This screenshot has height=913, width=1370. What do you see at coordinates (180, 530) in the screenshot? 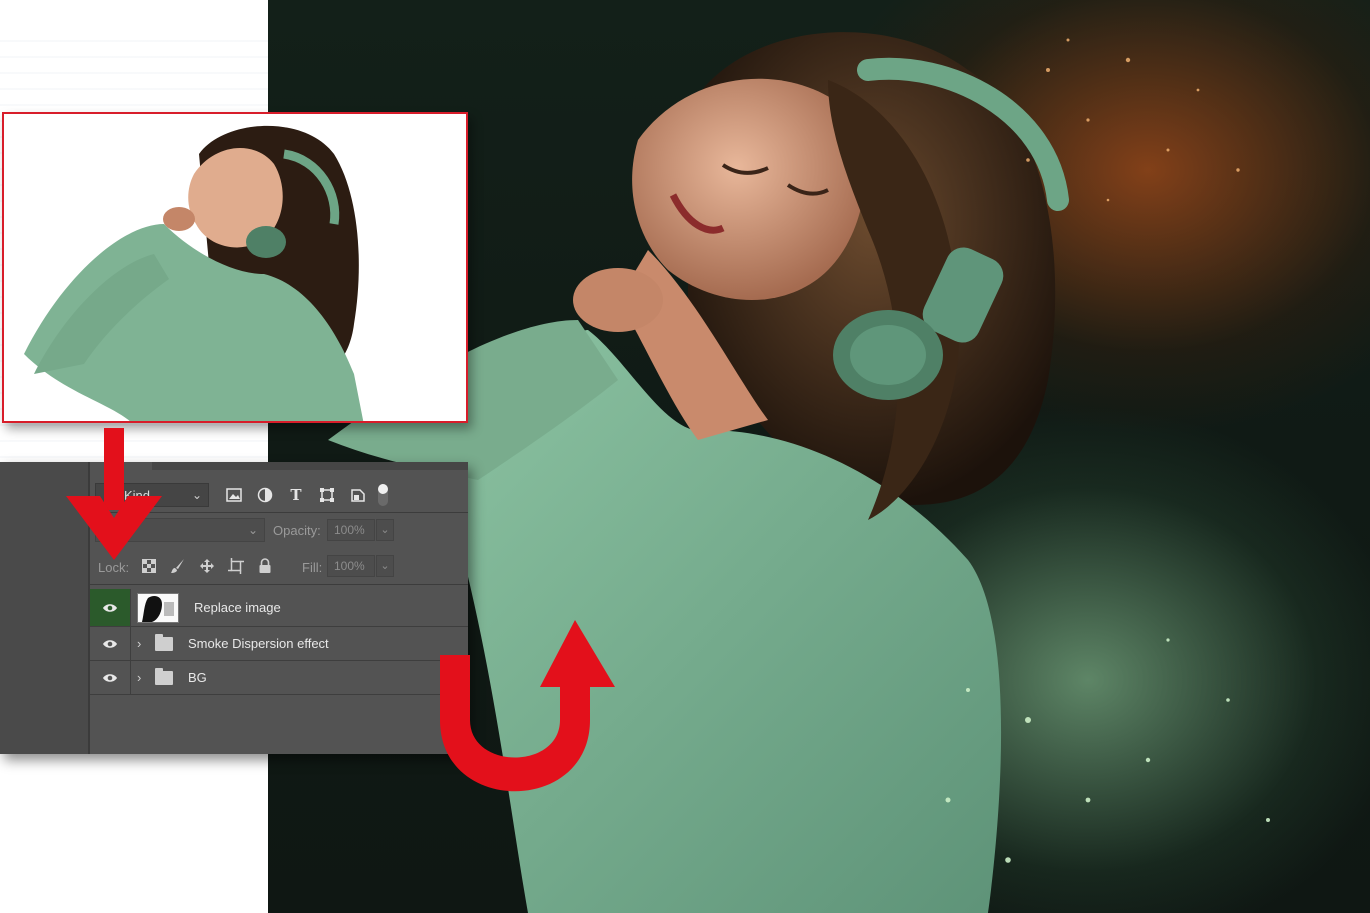
I see `blend-mode-select: ⌄` at bounding box center [180, 530].